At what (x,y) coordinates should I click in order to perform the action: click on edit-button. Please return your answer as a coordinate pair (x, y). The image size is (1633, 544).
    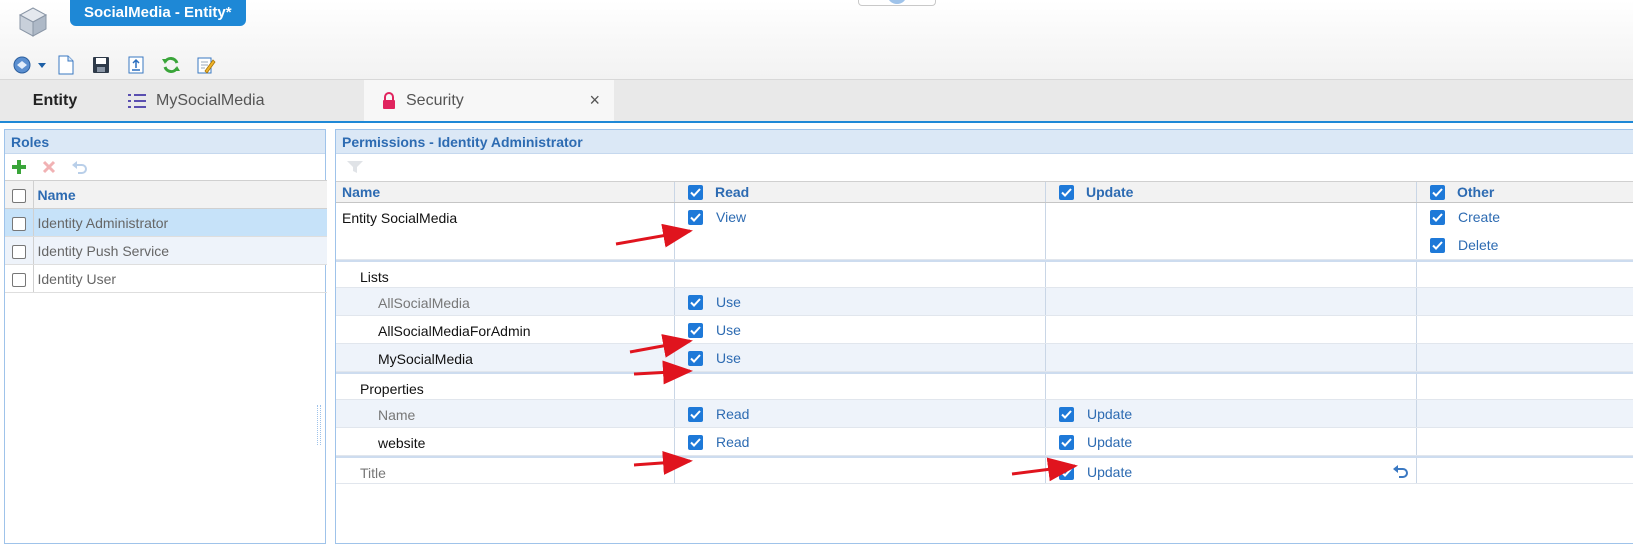
    Looking at the image, I should click on (206, 65).